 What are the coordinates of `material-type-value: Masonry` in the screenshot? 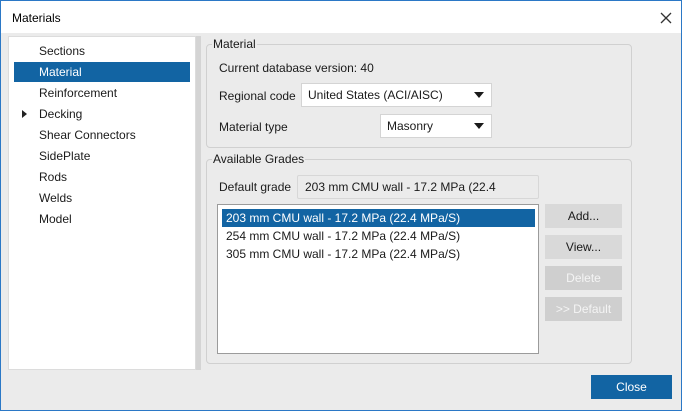 It's located at (410, 126).